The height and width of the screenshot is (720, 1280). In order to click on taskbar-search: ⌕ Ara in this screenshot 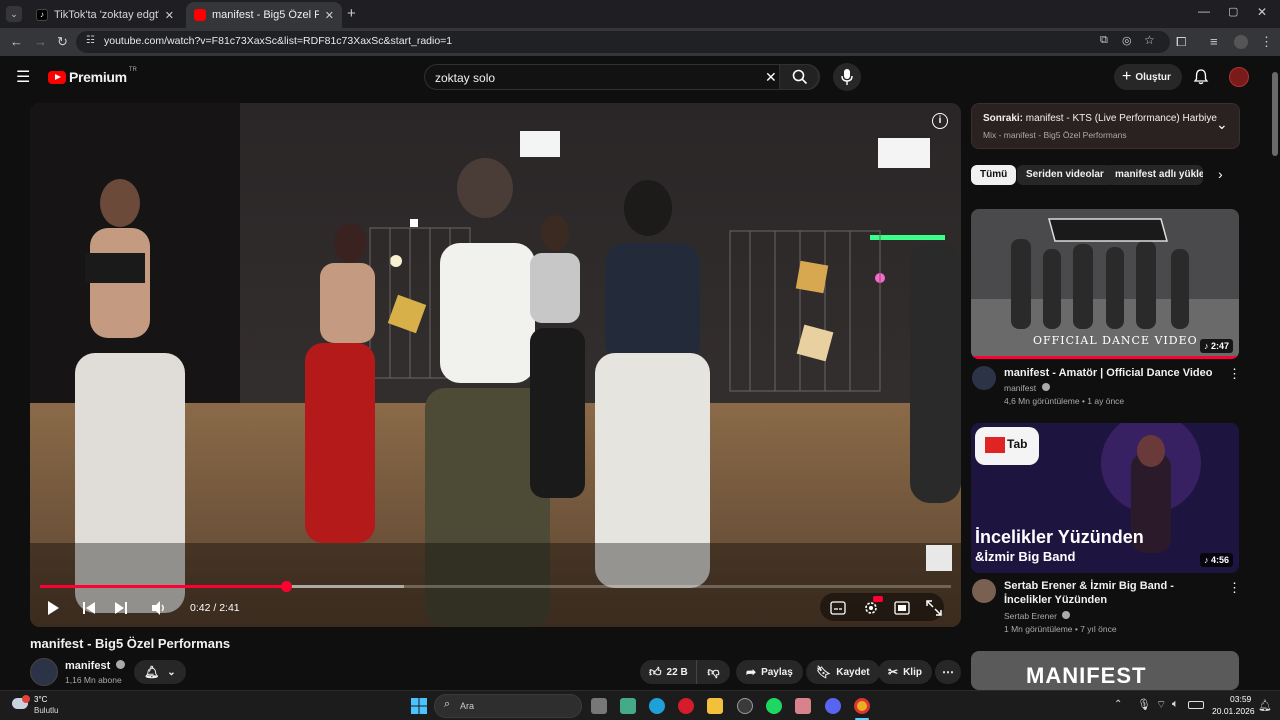, I will do `click(508, 706)`.